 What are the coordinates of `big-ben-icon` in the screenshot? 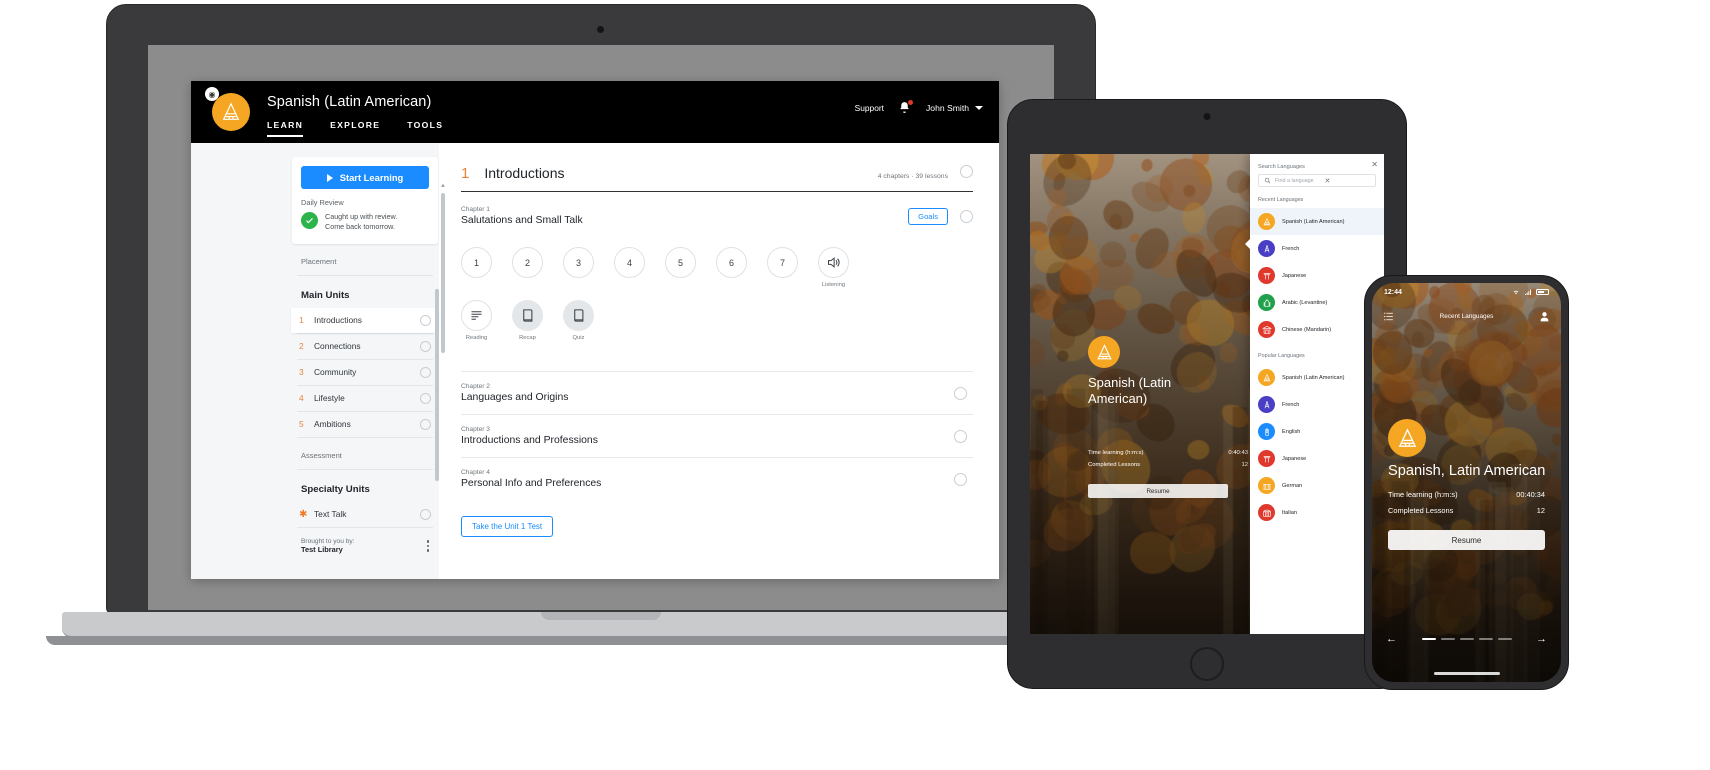 It's located at (1266, 431).